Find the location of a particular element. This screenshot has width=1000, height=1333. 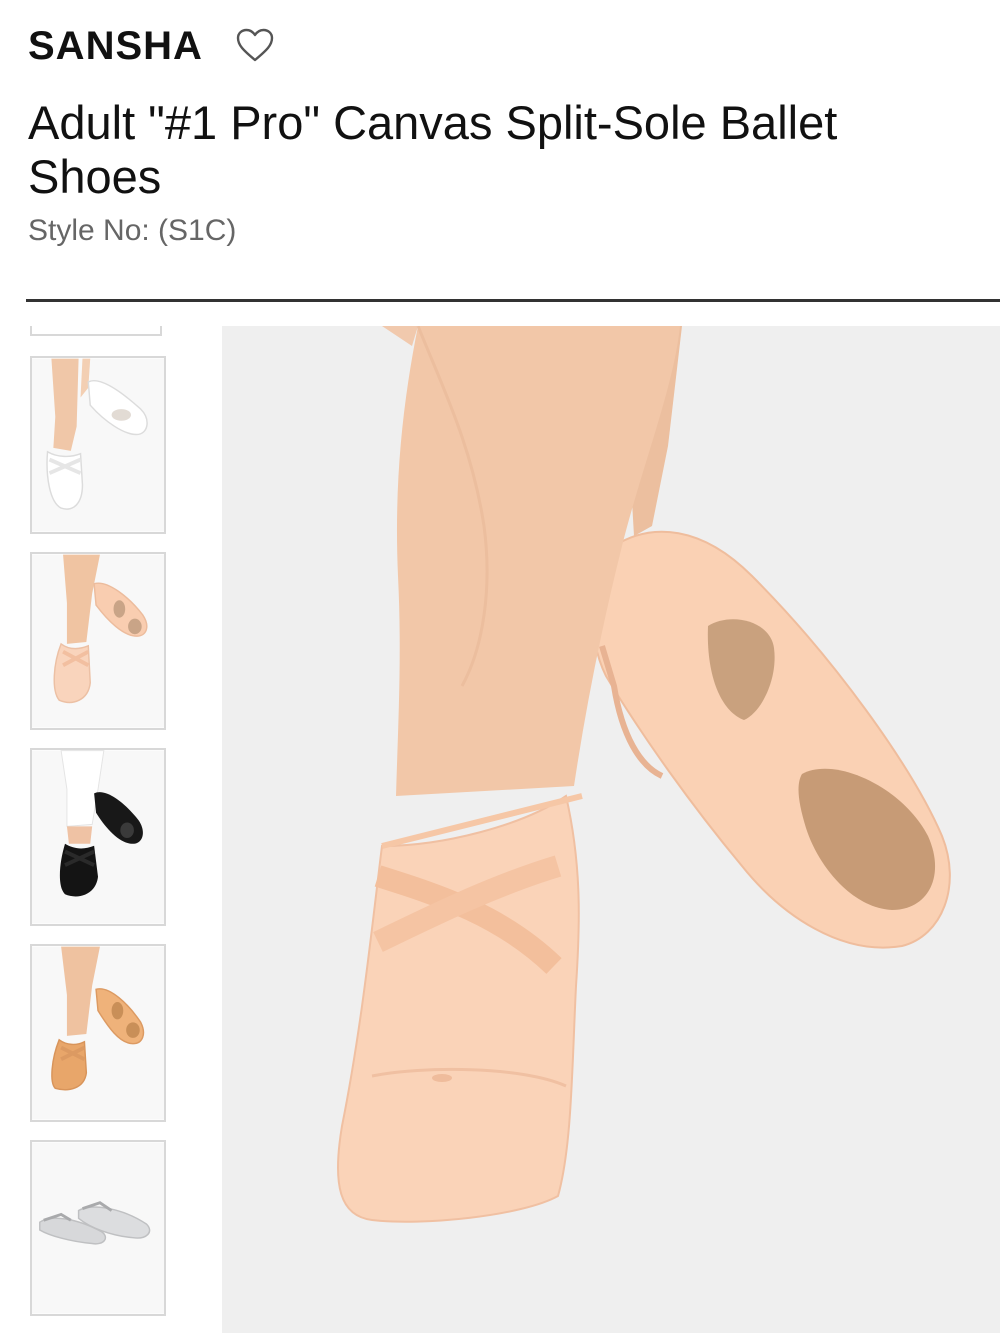

pink-shoe-thumbnail-image is located at coordinates (98, 641).